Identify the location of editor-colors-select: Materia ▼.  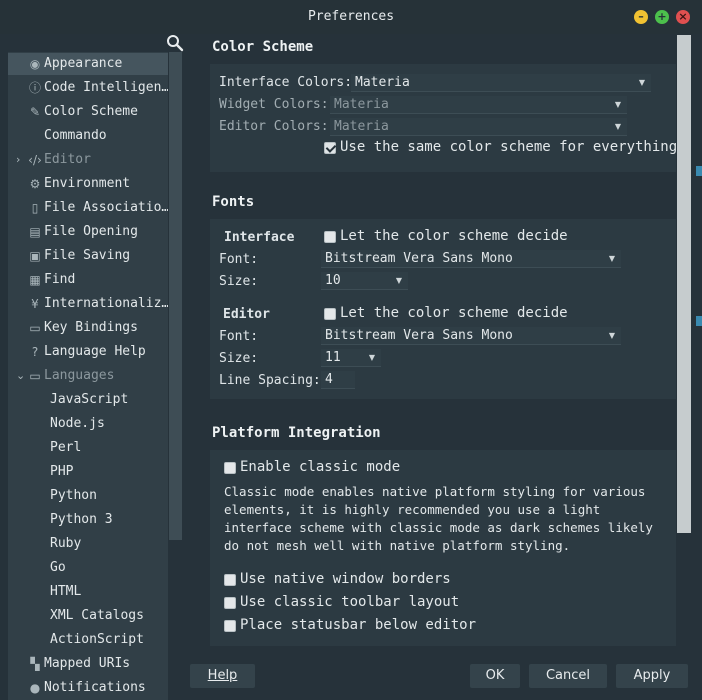
(478, 127).